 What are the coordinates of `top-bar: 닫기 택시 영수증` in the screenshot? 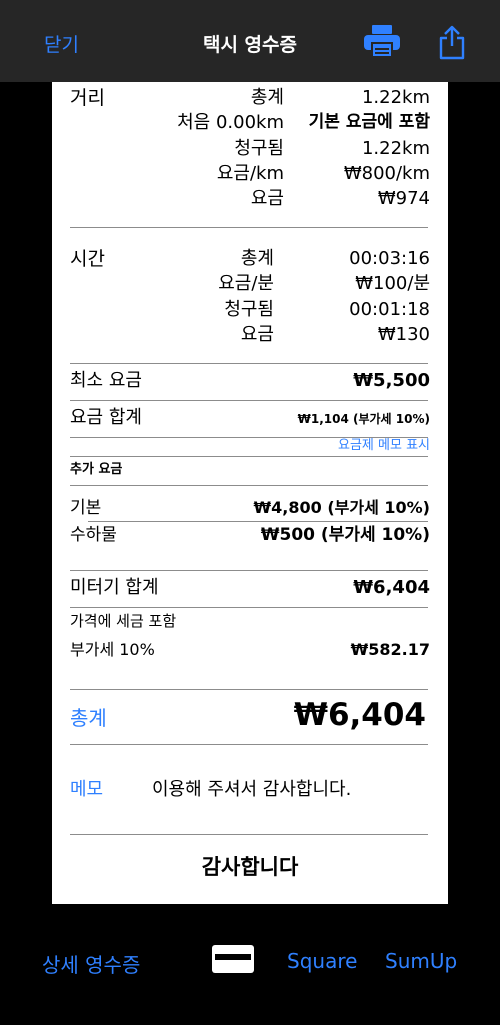 It's located at (250, 41).